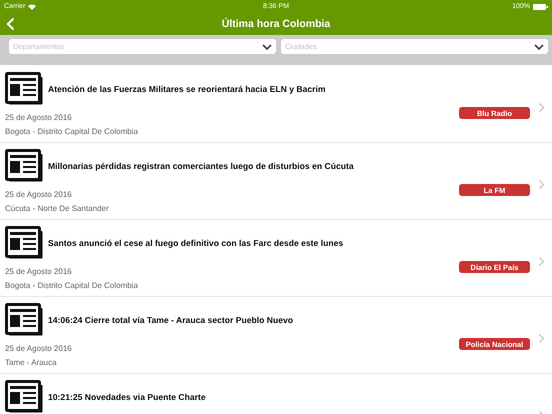  What do you see at coordinates (201, 165) in the screenshot?
I see `news-headline: Millonarias pérdidas registran comerciantes luego de disturbios en Cúcuta` at bounding box center [201, 165].